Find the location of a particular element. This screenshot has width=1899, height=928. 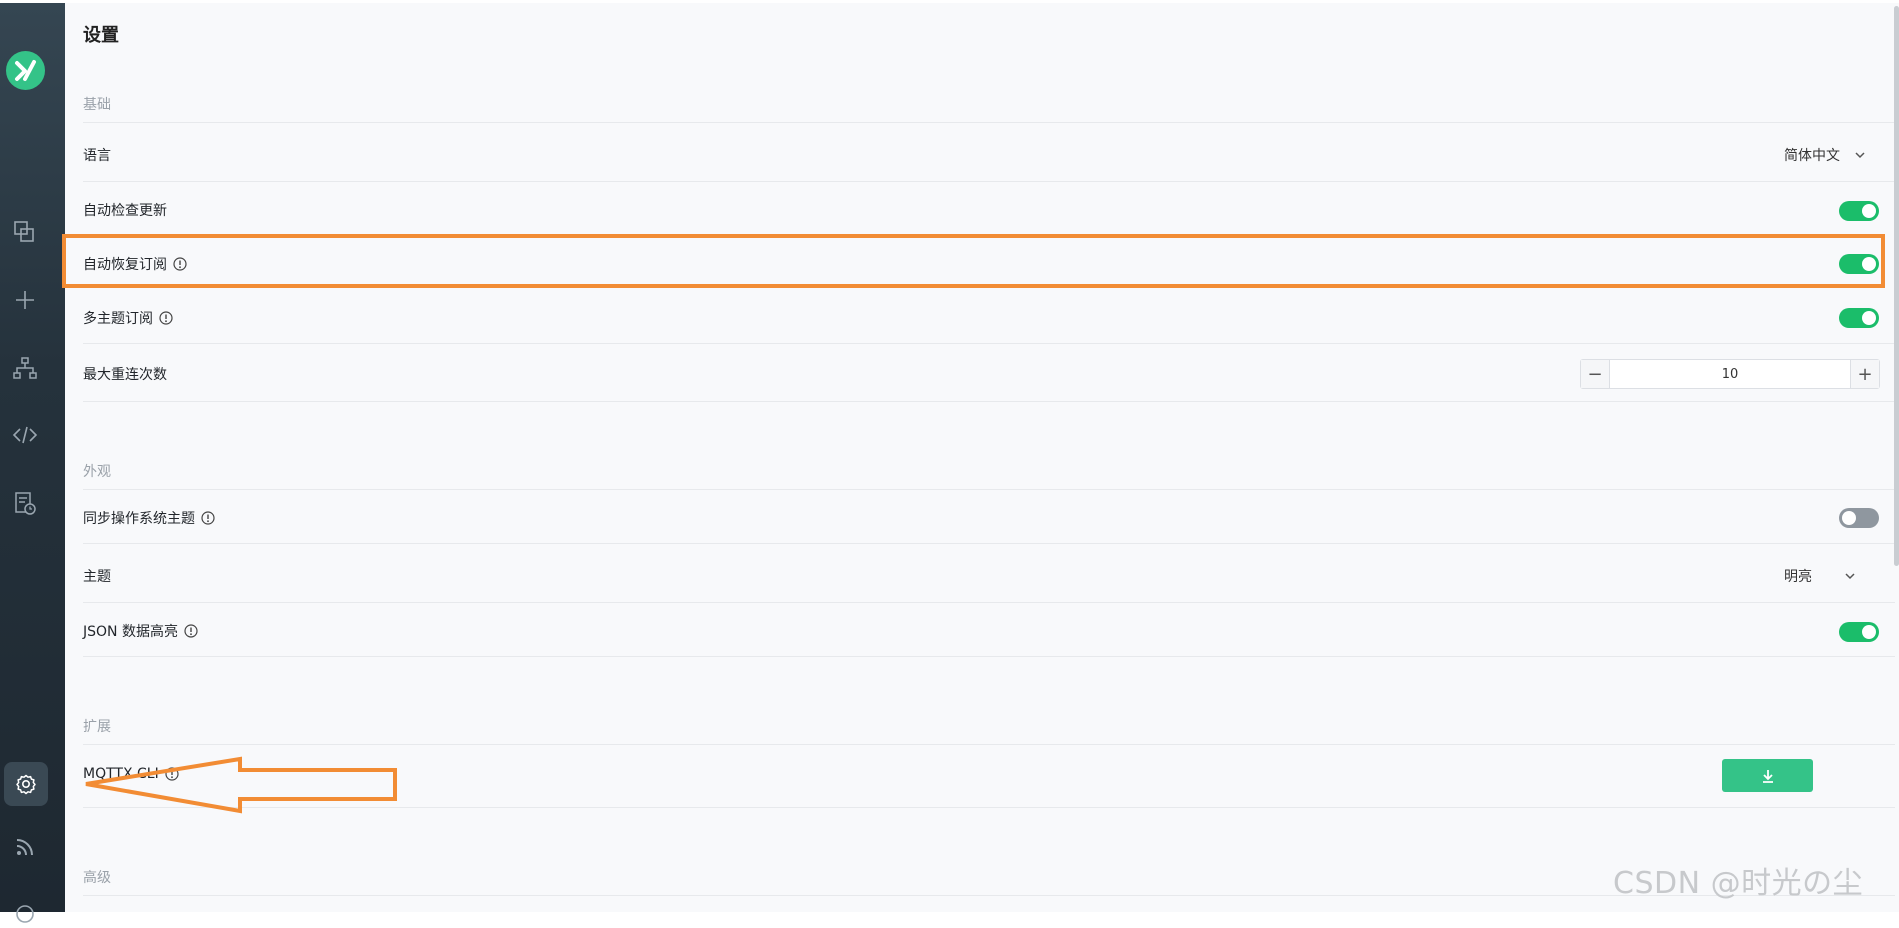

watermark: CSDN @时光の尘 is located at coordinates (1738, 883).